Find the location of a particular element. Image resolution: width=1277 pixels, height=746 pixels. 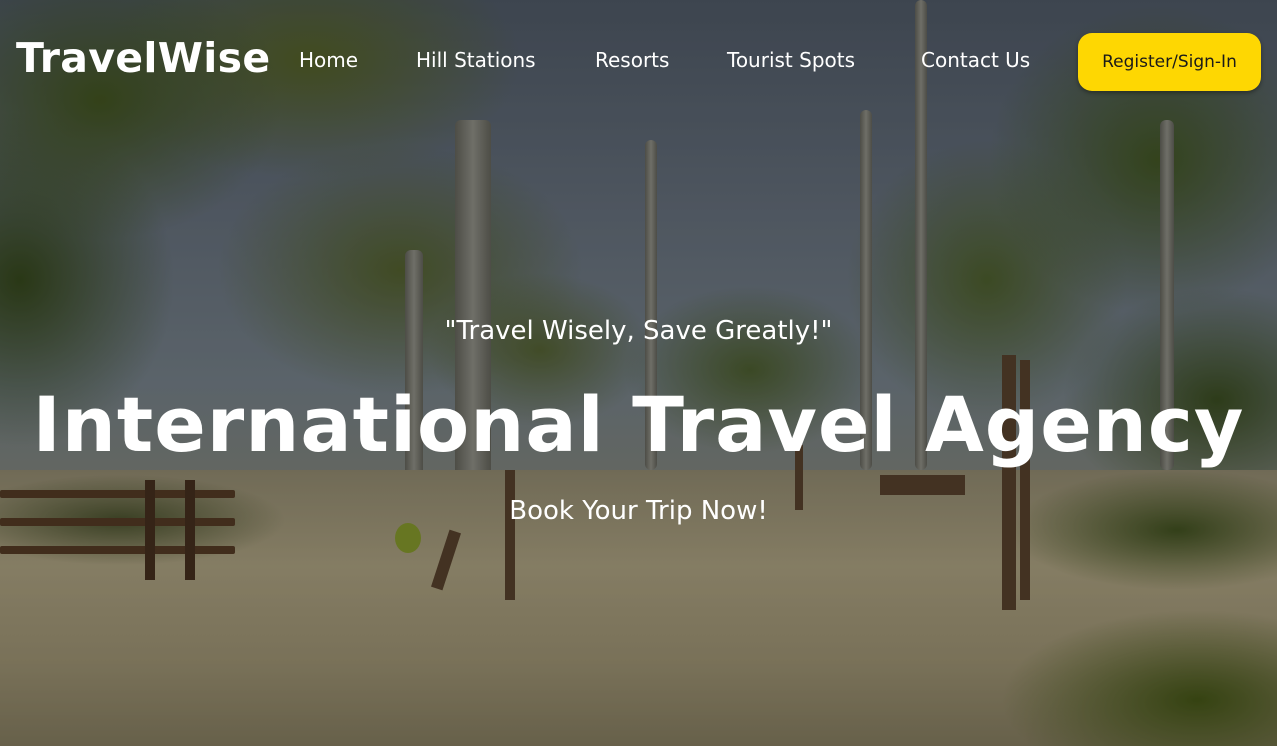

hero-tagline: "Travel Wisely, Save Greatly!" is located at coordinates (638, 331).